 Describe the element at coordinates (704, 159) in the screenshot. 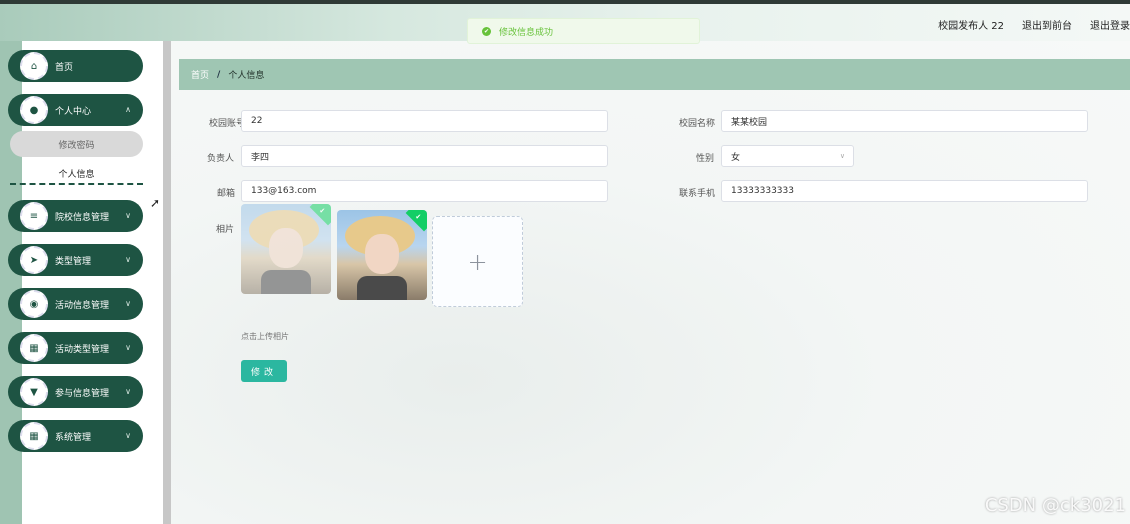

I see `gender-label: 性别` at that location.